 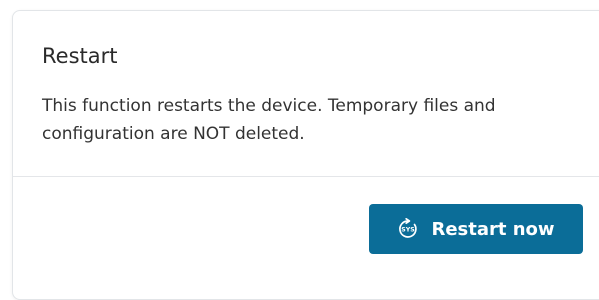 I want to click on restart-now-button: SYS Restart now, so click(x=476, y=229).